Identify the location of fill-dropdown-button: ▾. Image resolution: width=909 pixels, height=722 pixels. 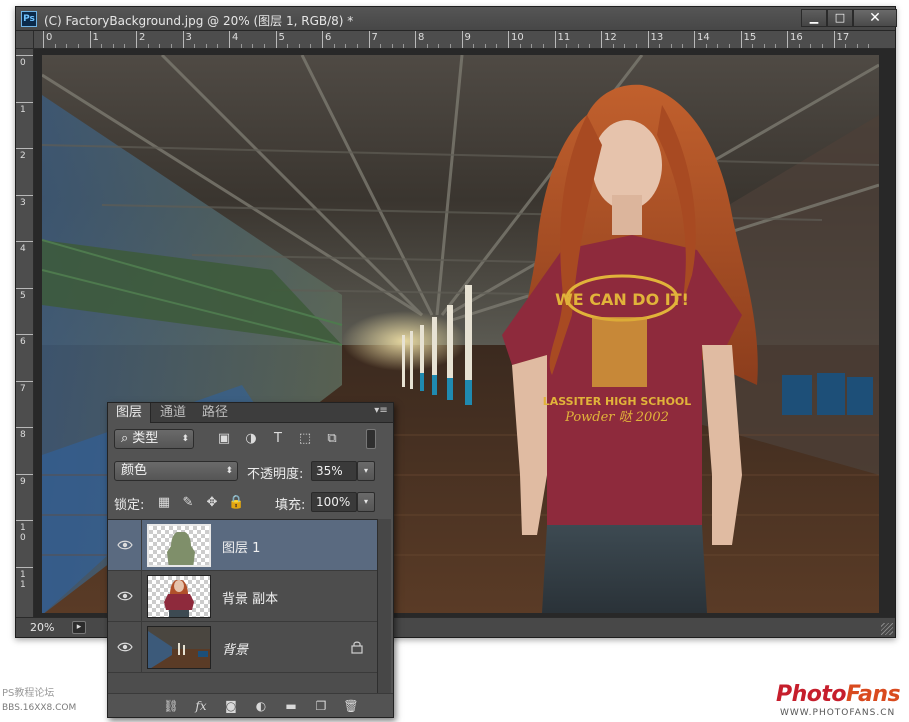
(366, 502).